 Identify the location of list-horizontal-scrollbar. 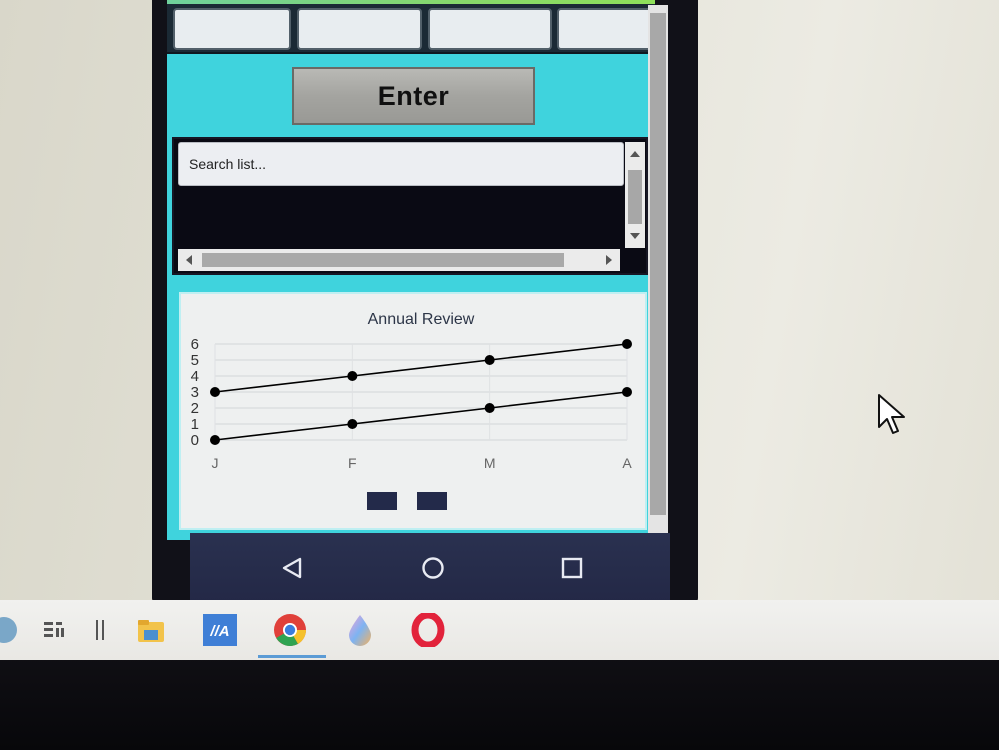
(399, 260).